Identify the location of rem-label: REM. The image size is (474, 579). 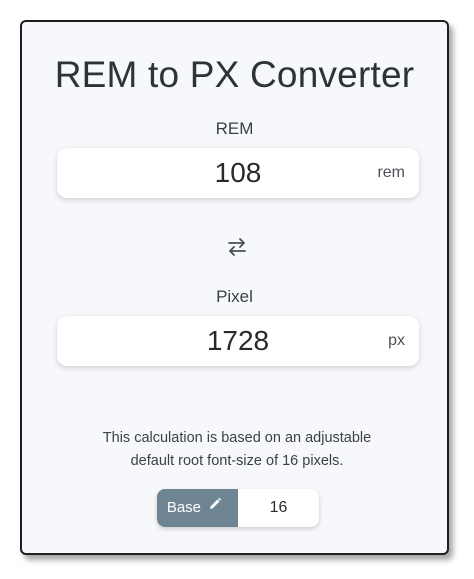
(234, 128).